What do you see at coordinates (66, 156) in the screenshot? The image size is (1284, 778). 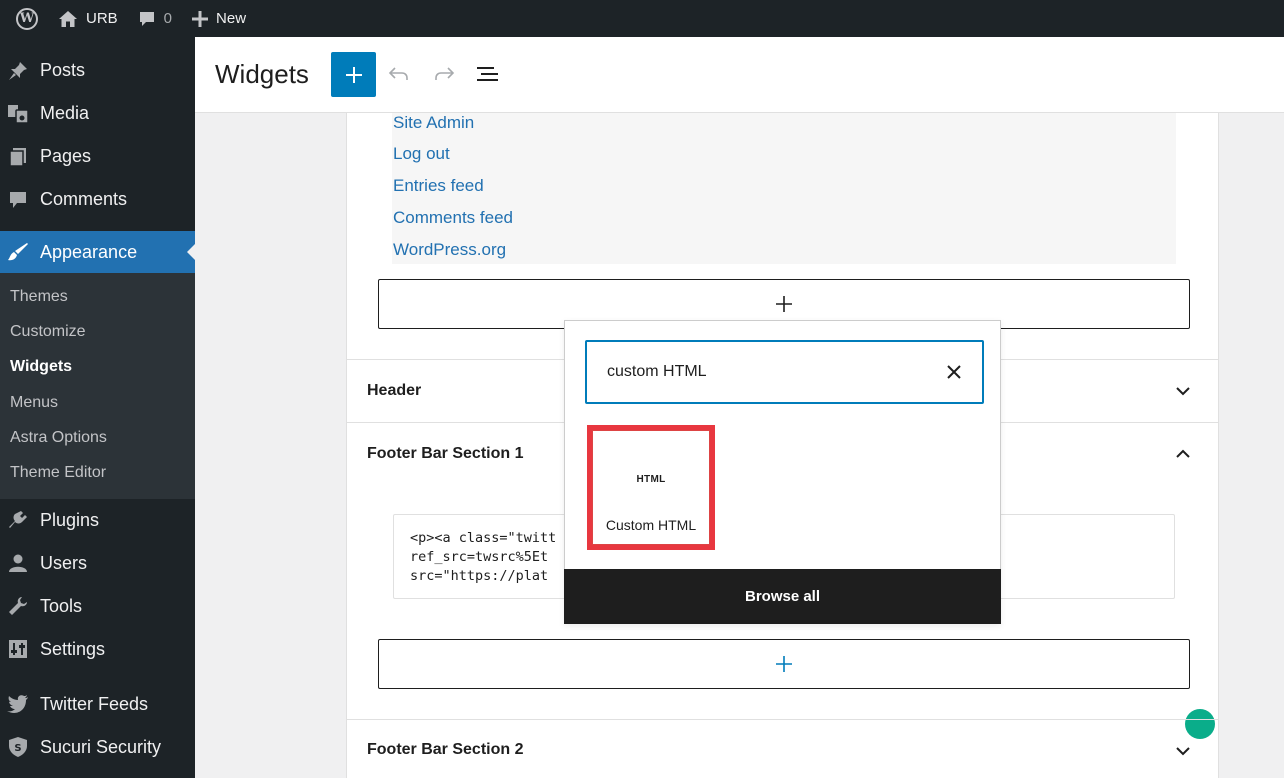 I see `sidebar-item-label: Pages` at bounding box center [66, 156].